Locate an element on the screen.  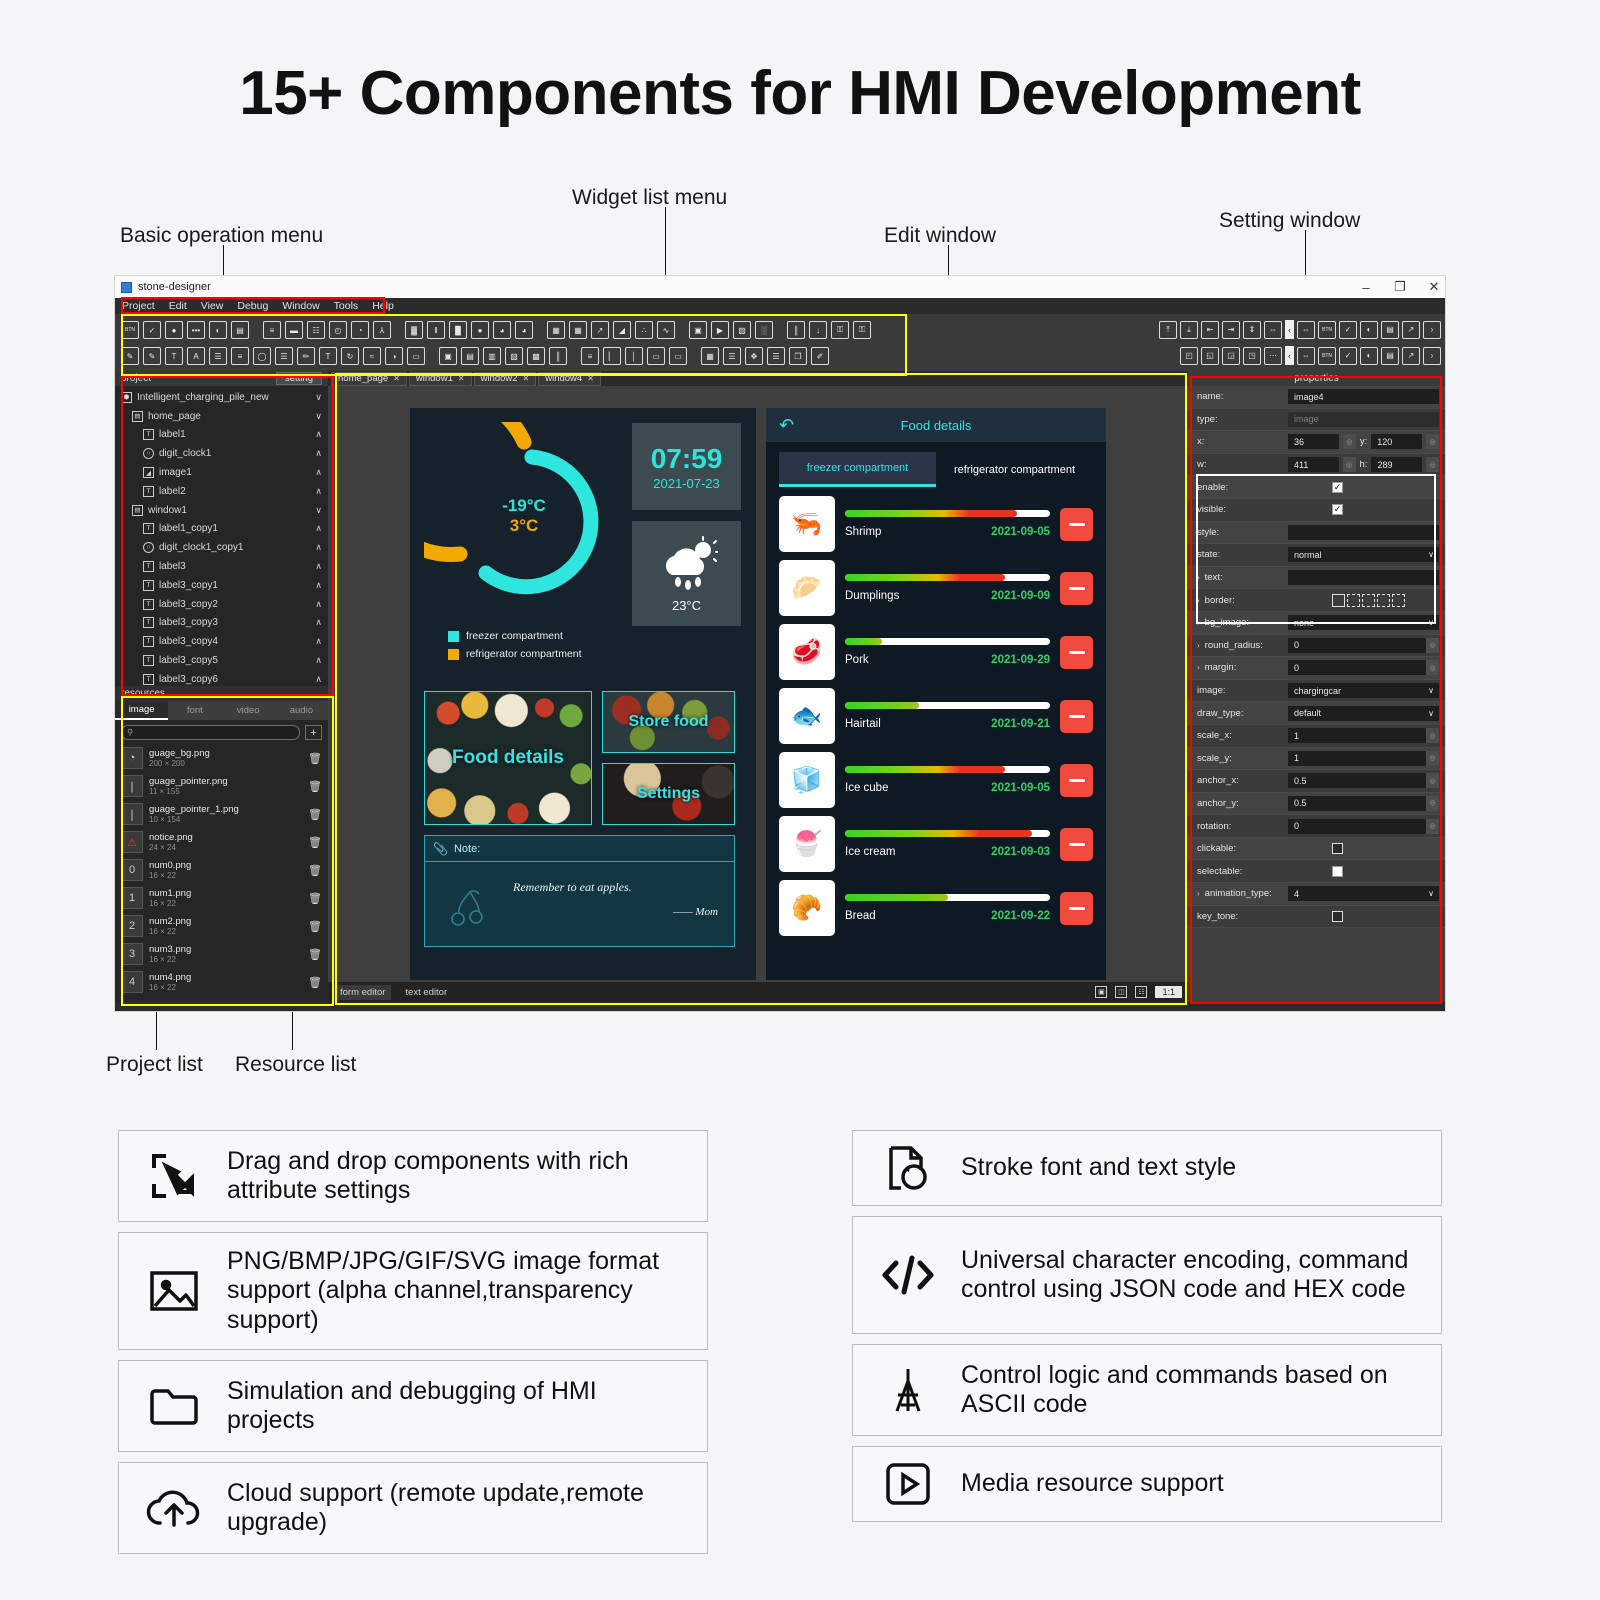
property-value: normal ∨ is located at coordinates (1366, 555).